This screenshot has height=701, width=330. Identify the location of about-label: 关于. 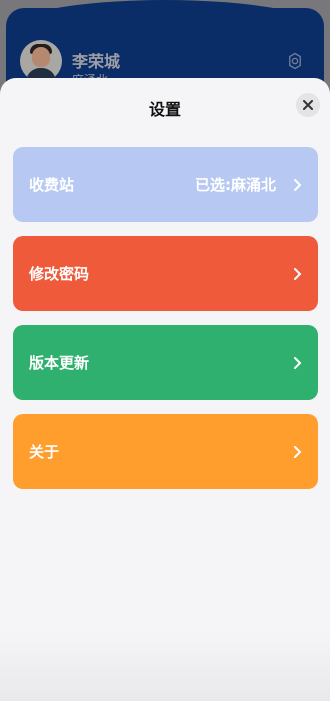
(44, 452).